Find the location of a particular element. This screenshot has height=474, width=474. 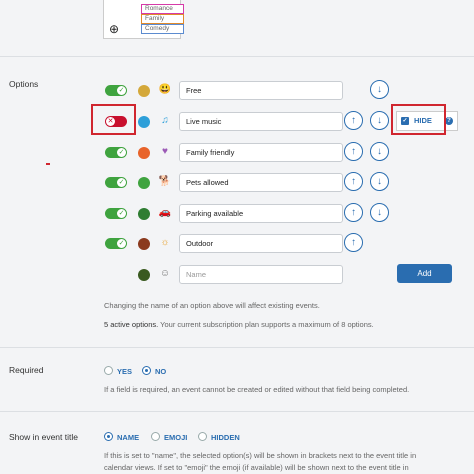

option-name-input: Outdoor is located at coordinates (261, 243).